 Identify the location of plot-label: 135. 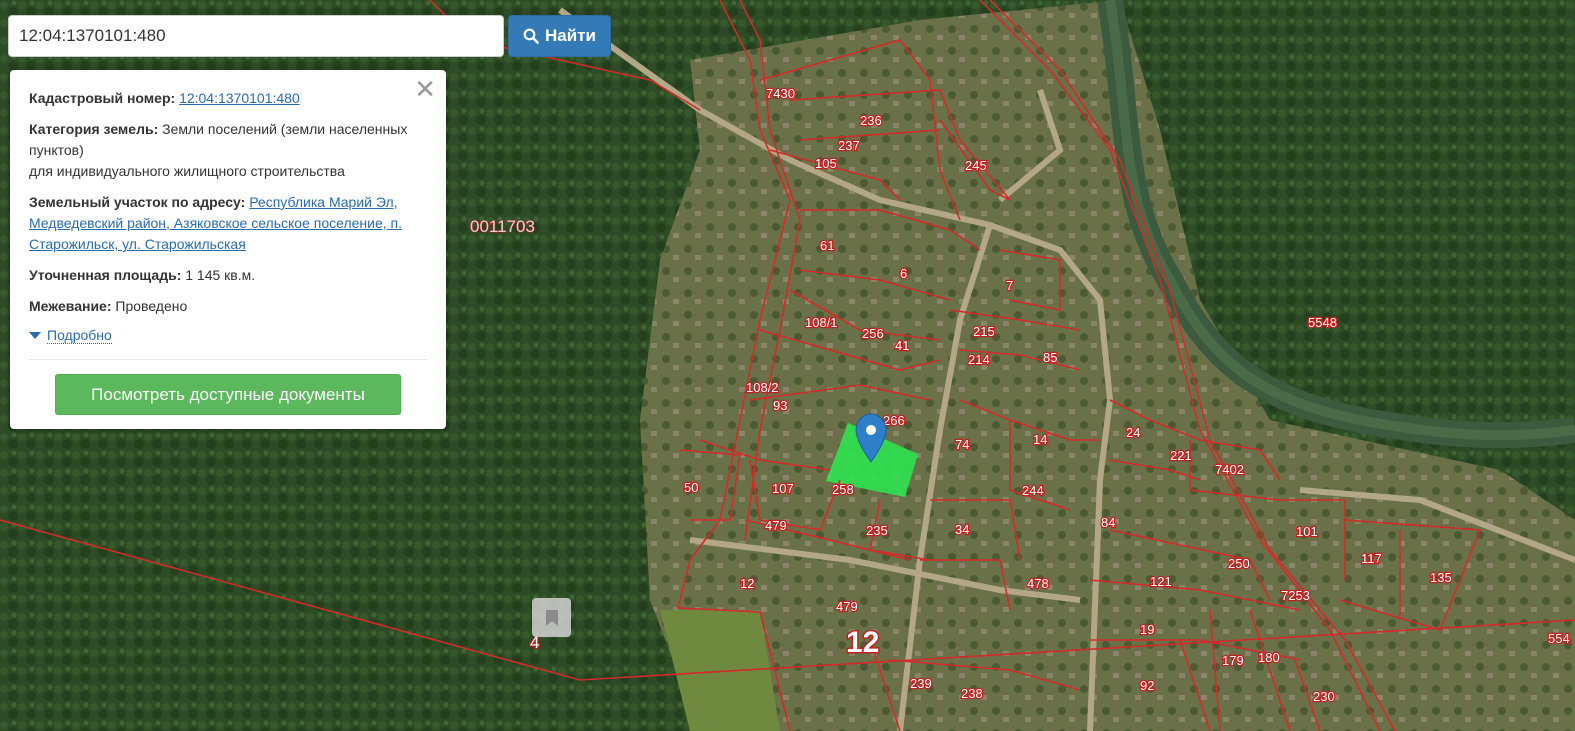
(1441, 577).